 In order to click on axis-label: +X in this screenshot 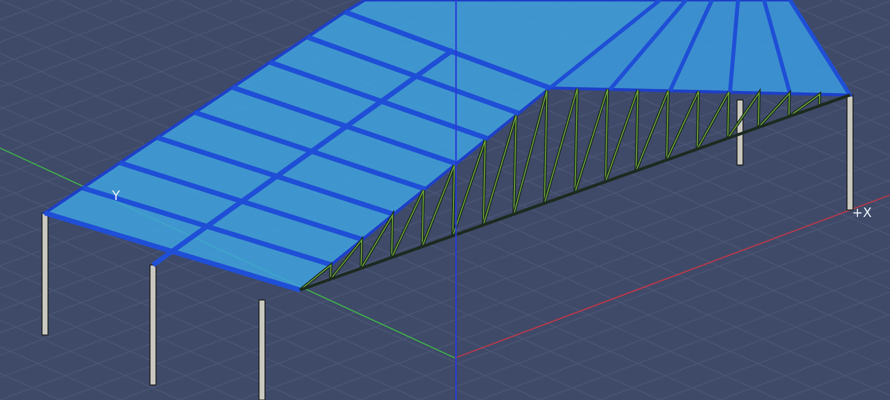, I will do `click(862, 213)`.